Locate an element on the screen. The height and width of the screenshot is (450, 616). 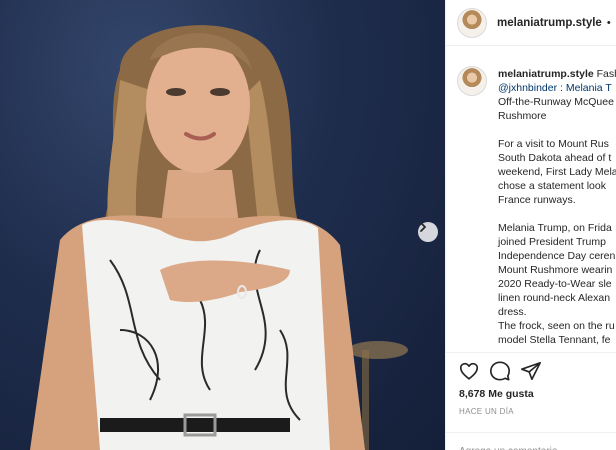
post-header: melaniatrump.style • Se is located at coordinates (531, 23).